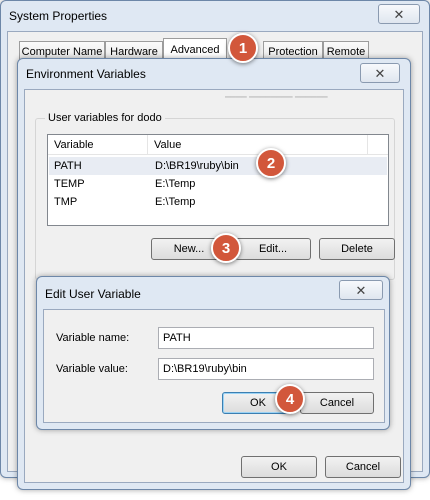 The image size is (430, 500). Describe the element at coordinates (271, 163) in the screenshot. I see `step-marker-2: 2` at that location.